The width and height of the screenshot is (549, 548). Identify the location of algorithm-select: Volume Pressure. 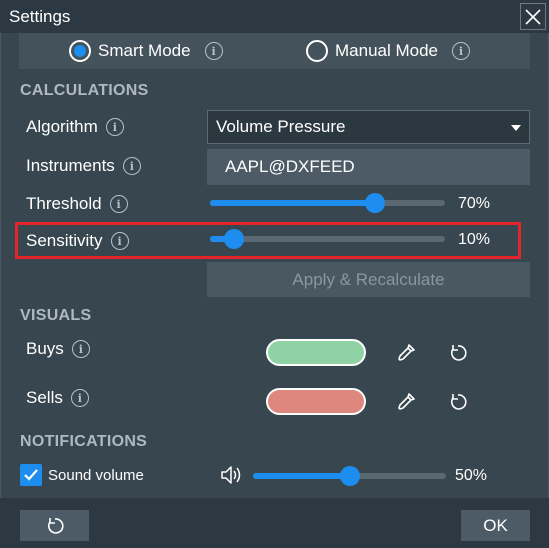
(368, 127).